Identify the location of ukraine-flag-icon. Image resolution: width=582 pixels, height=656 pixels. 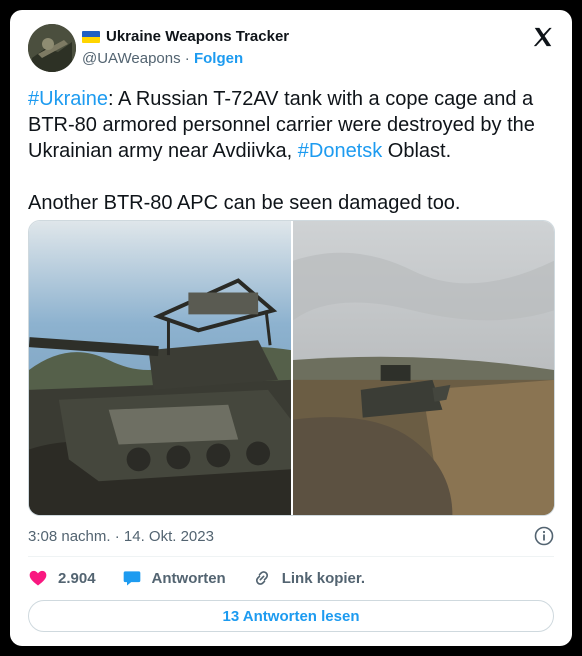
(91, 36).